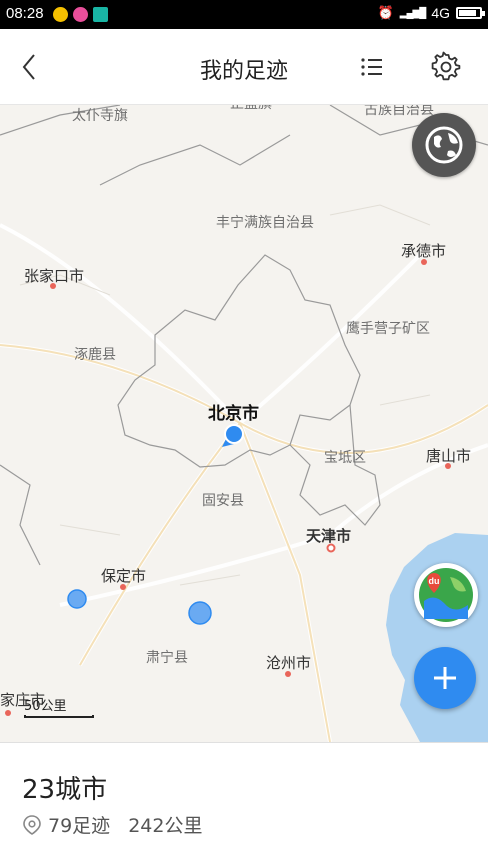  I want to click on battery-icon, so click(470, 13).